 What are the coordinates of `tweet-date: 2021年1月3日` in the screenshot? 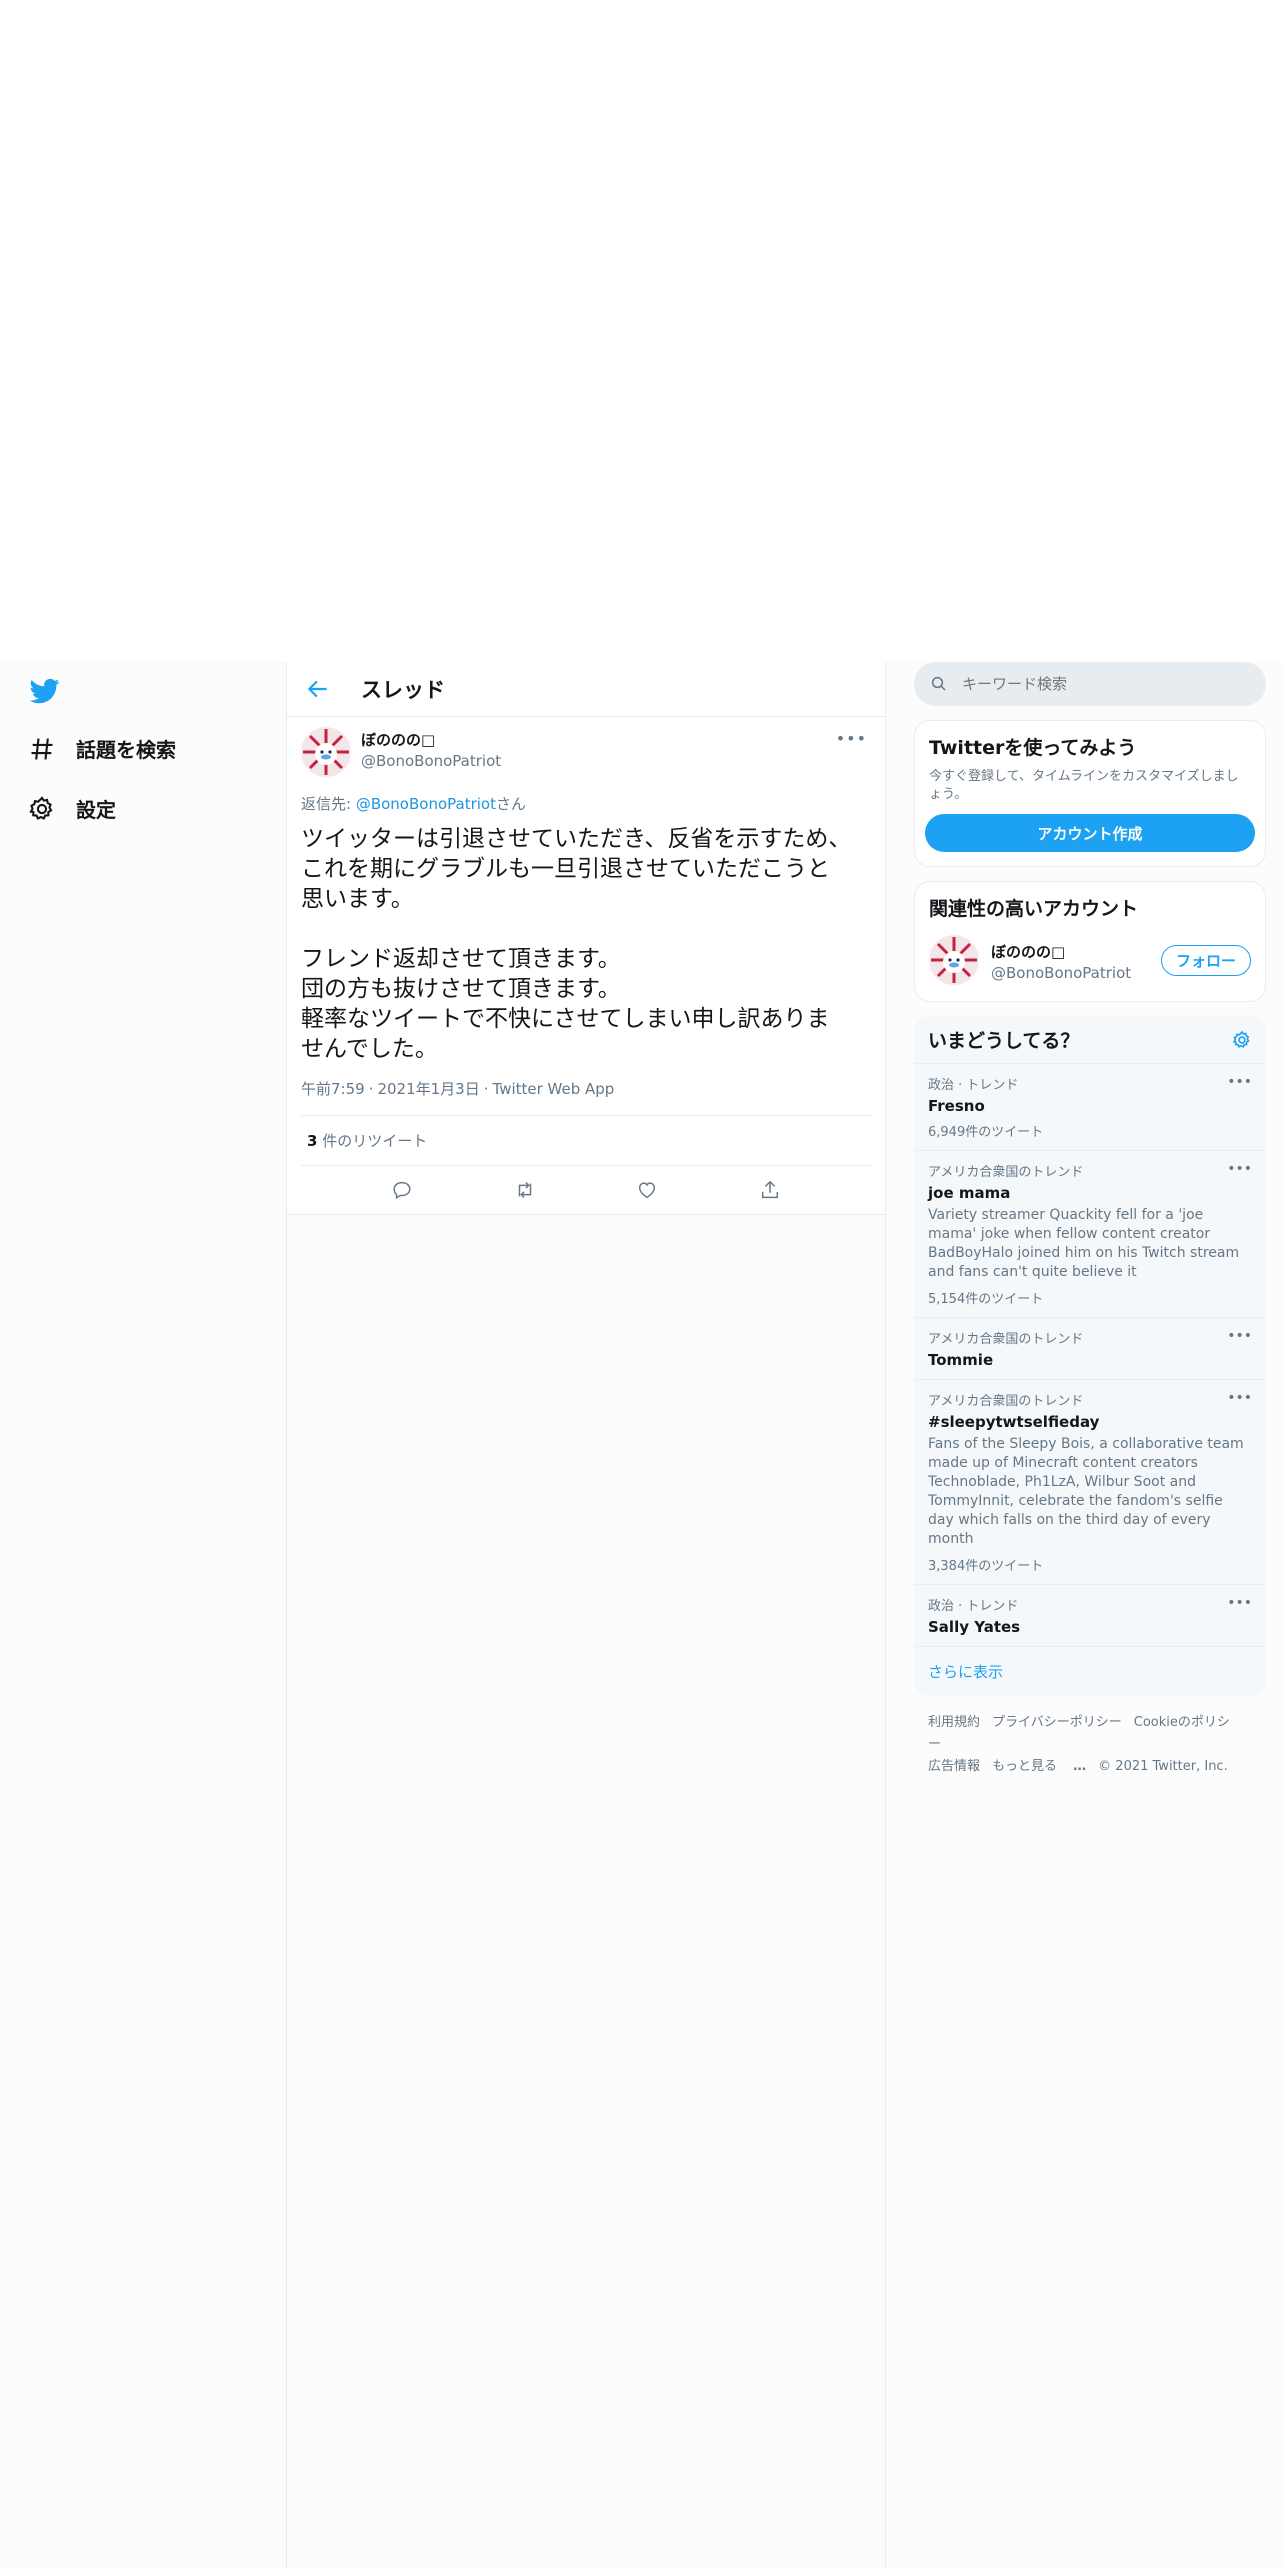 It's located at (428, 1089).